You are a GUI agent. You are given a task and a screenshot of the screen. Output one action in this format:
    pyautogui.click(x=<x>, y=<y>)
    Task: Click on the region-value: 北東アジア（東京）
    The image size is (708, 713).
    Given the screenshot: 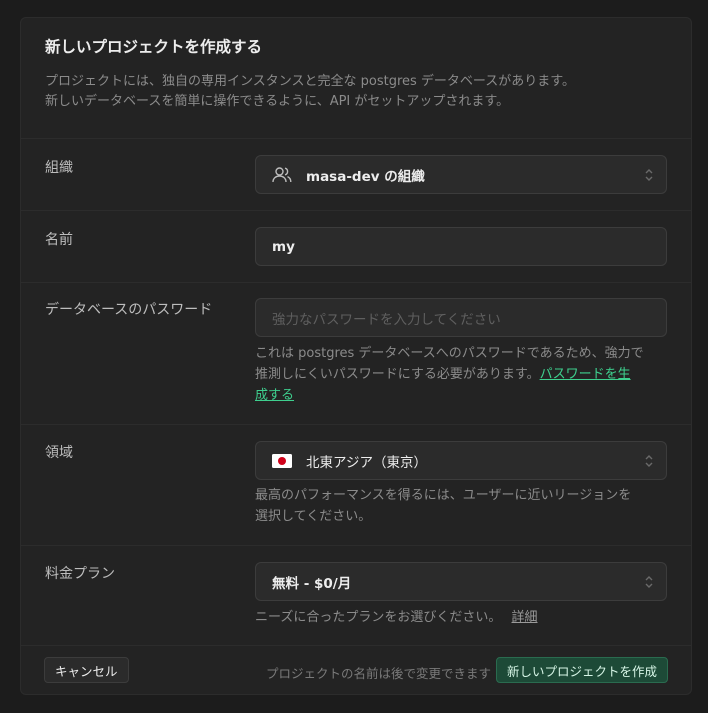 What is the action you would take?
    pyautogui.click(x=366, y=462)
    